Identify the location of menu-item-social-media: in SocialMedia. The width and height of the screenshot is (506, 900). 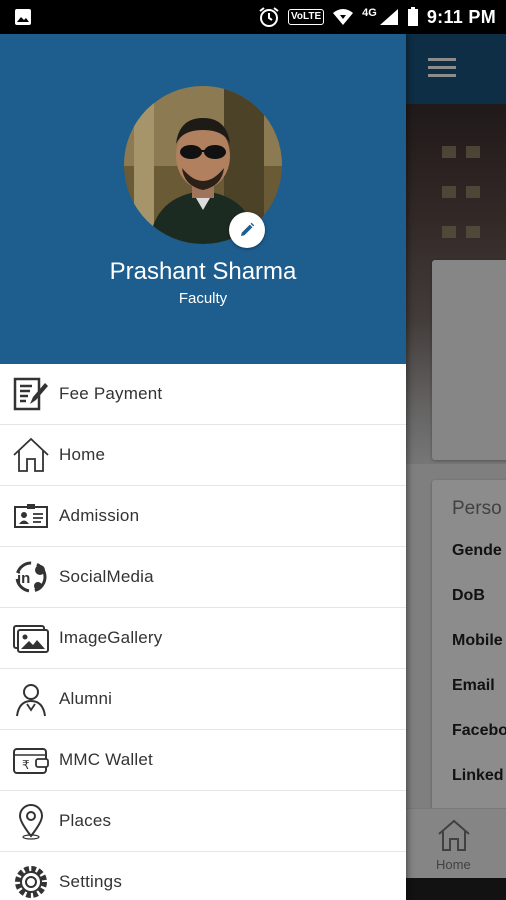
(203, 577).